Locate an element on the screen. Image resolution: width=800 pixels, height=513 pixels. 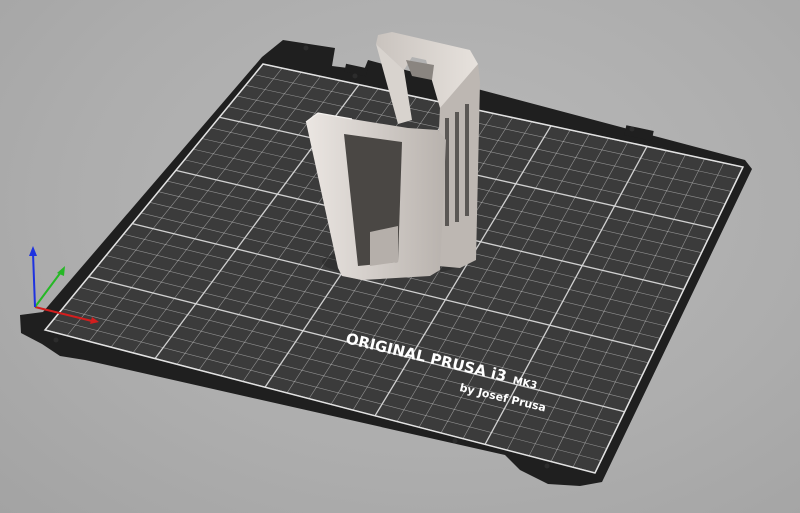
z-axis-arrow is located at coordinates (33, 251).